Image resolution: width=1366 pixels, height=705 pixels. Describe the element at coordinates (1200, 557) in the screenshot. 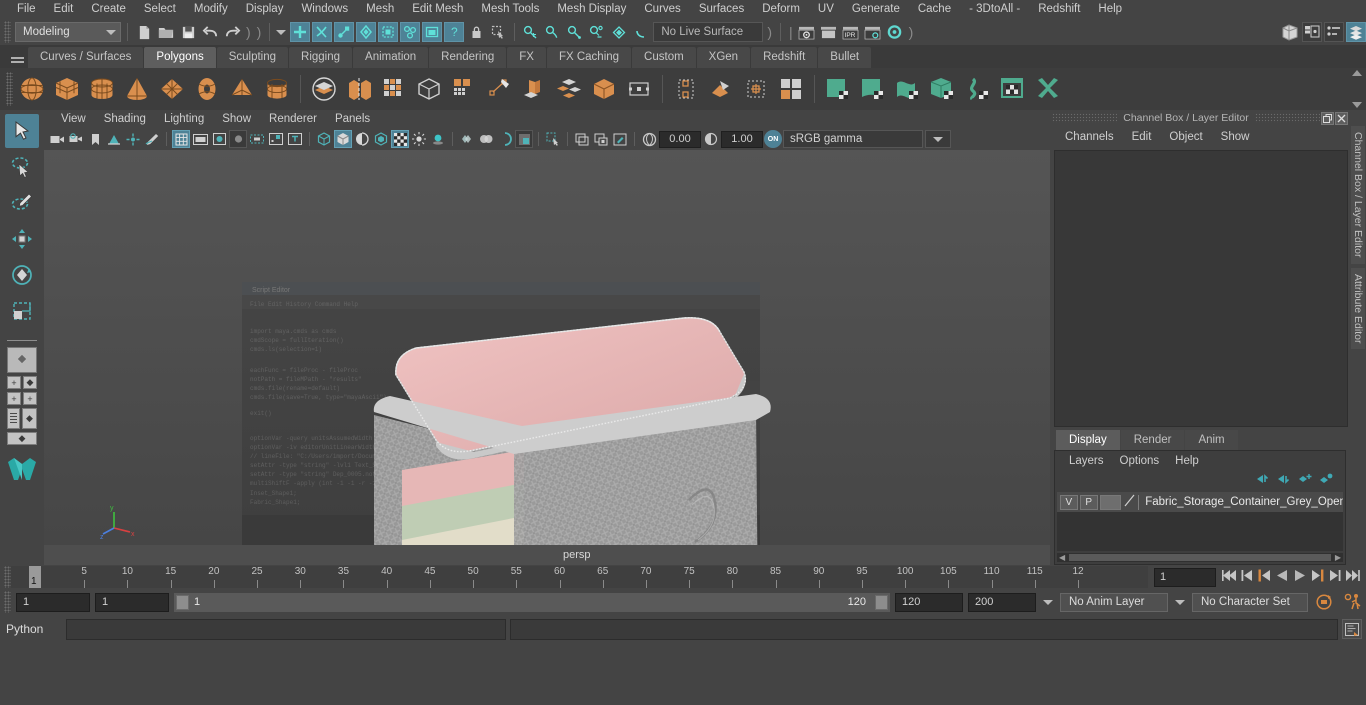

I see `layer-horizontal-scrollbar: ◀ ▶` at that location.